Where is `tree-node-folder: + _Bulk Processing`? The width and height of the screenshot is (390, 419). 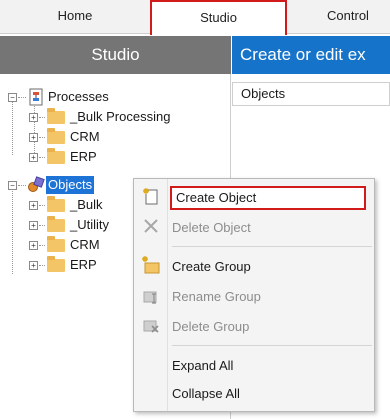 tree-node-folder: + _Bulk Processing is located at coordinates (115, 117).